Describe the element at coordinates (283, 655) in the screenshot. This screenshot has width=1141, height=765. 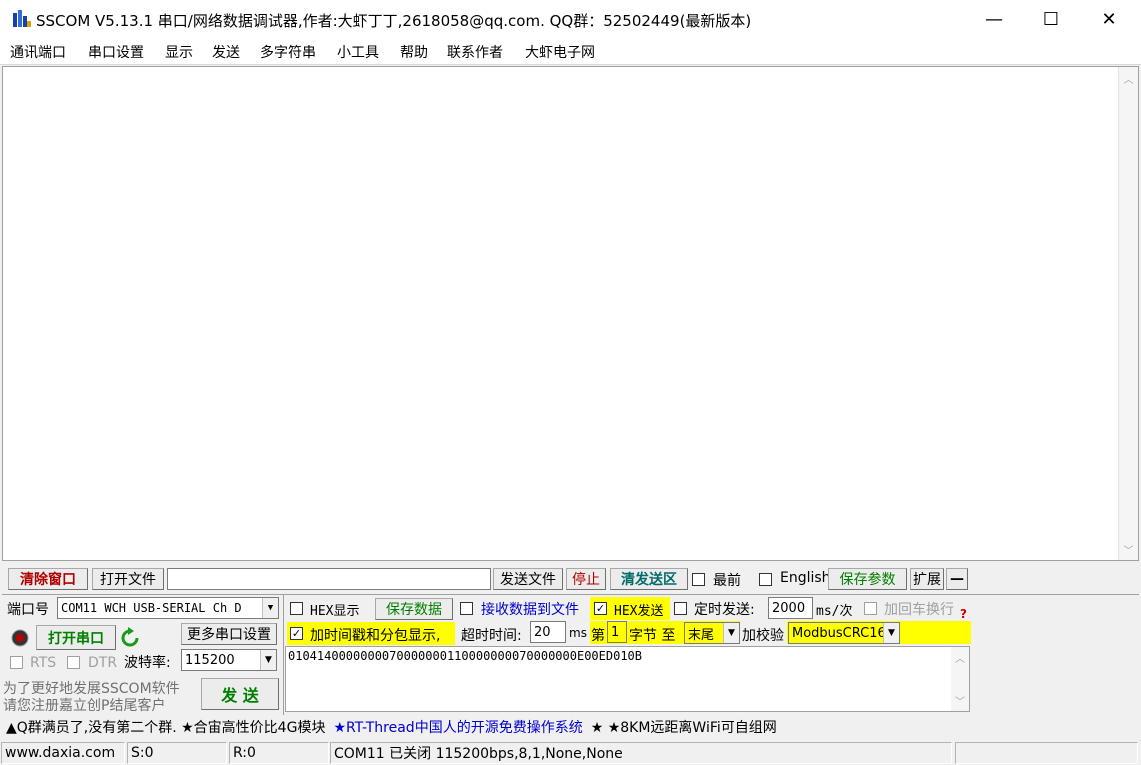
I see `vertical-divider` at that location.